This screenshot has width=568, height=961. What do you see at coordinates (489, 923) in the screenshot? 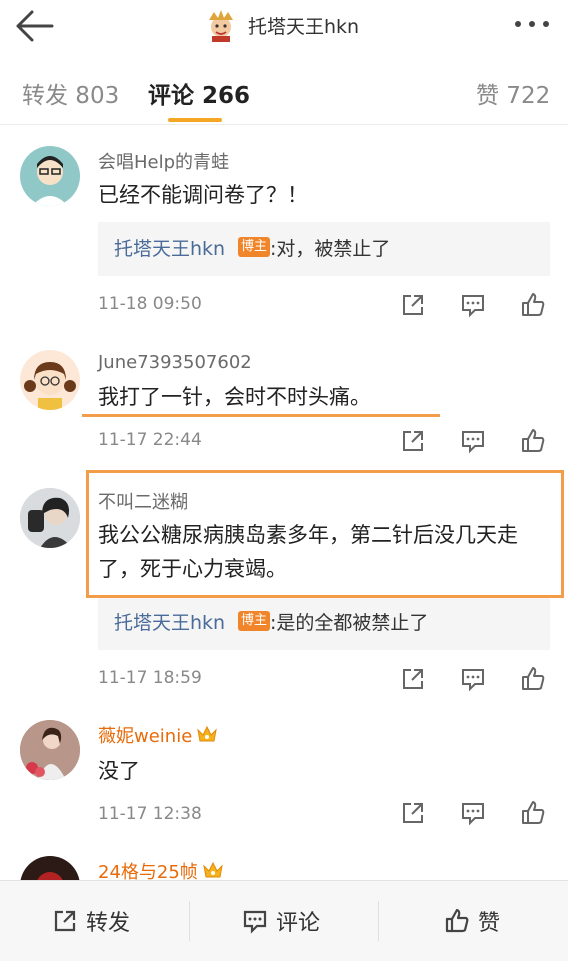
I see `like-label: 赞` at bounding box center [489, 923].